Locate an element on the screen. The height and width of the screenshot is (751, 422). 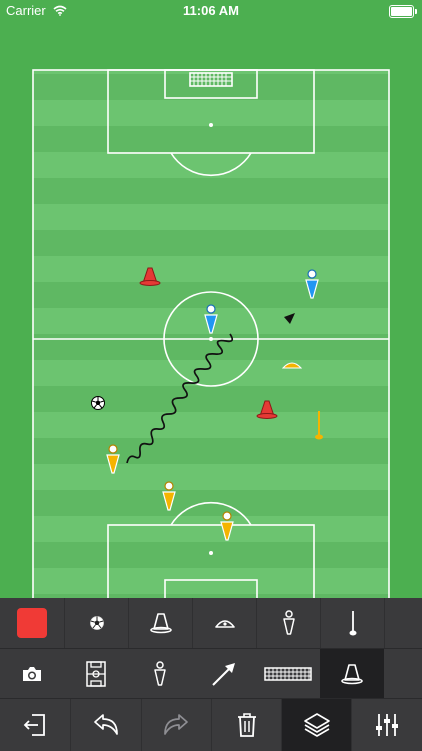
layers-icon is located at coordinates (317, 725).